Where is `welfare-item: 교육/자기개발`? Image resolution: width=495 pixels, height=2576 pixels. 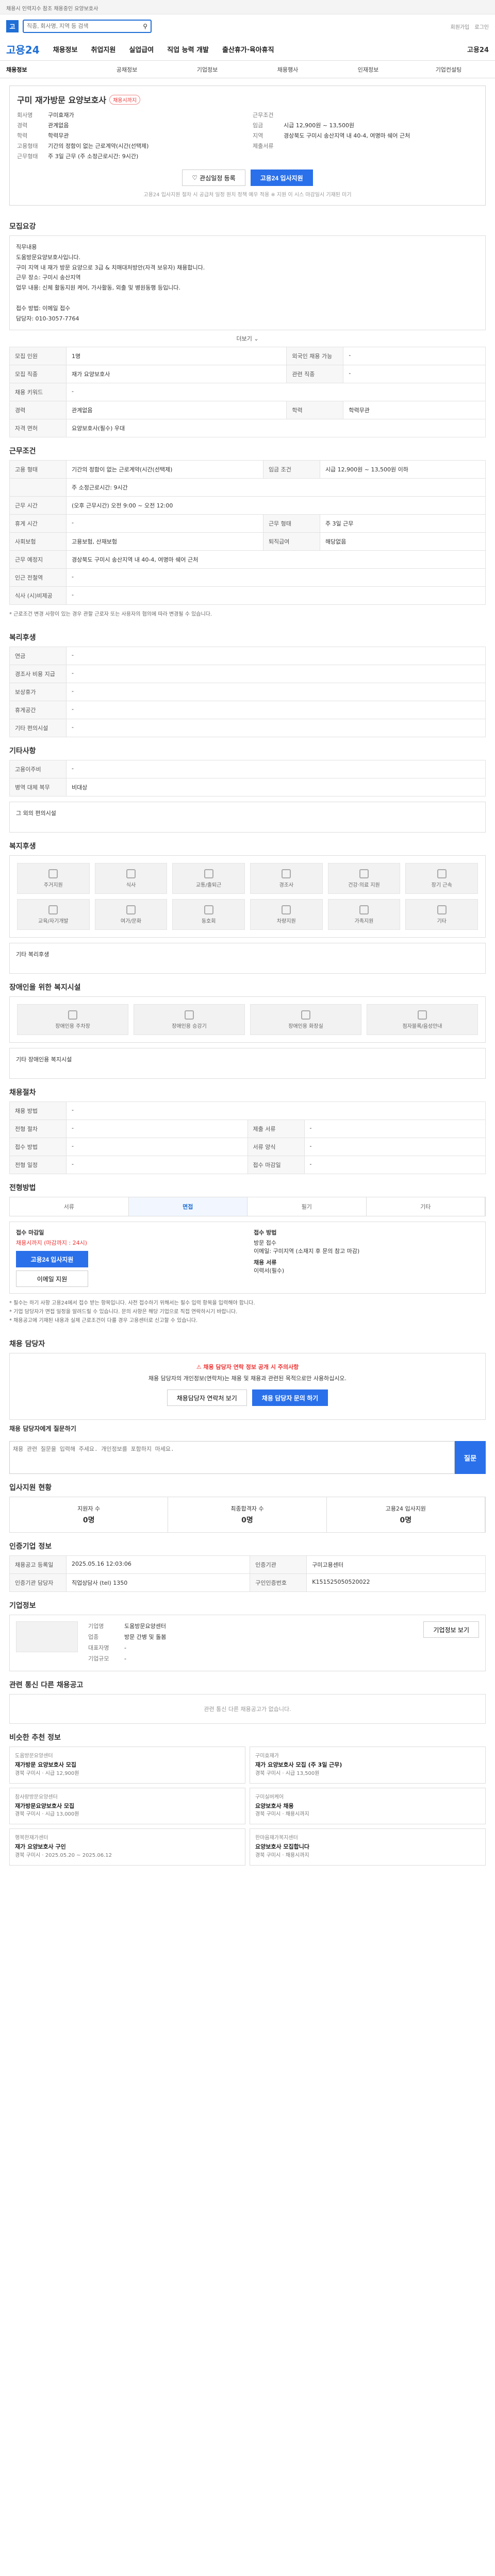
welfare-item: 교육/자기개발 is located at coordinates (54, 914).